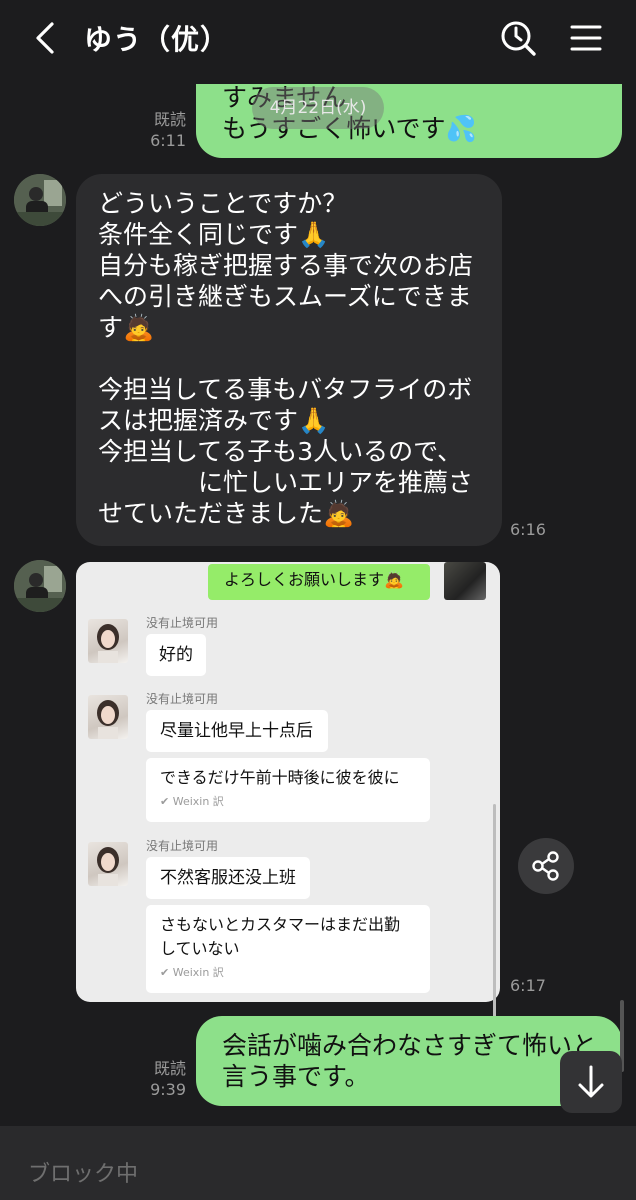  Describe the element at coordinates (168, 140) in the screenshot. I see `message-time: 6:11` at that location.